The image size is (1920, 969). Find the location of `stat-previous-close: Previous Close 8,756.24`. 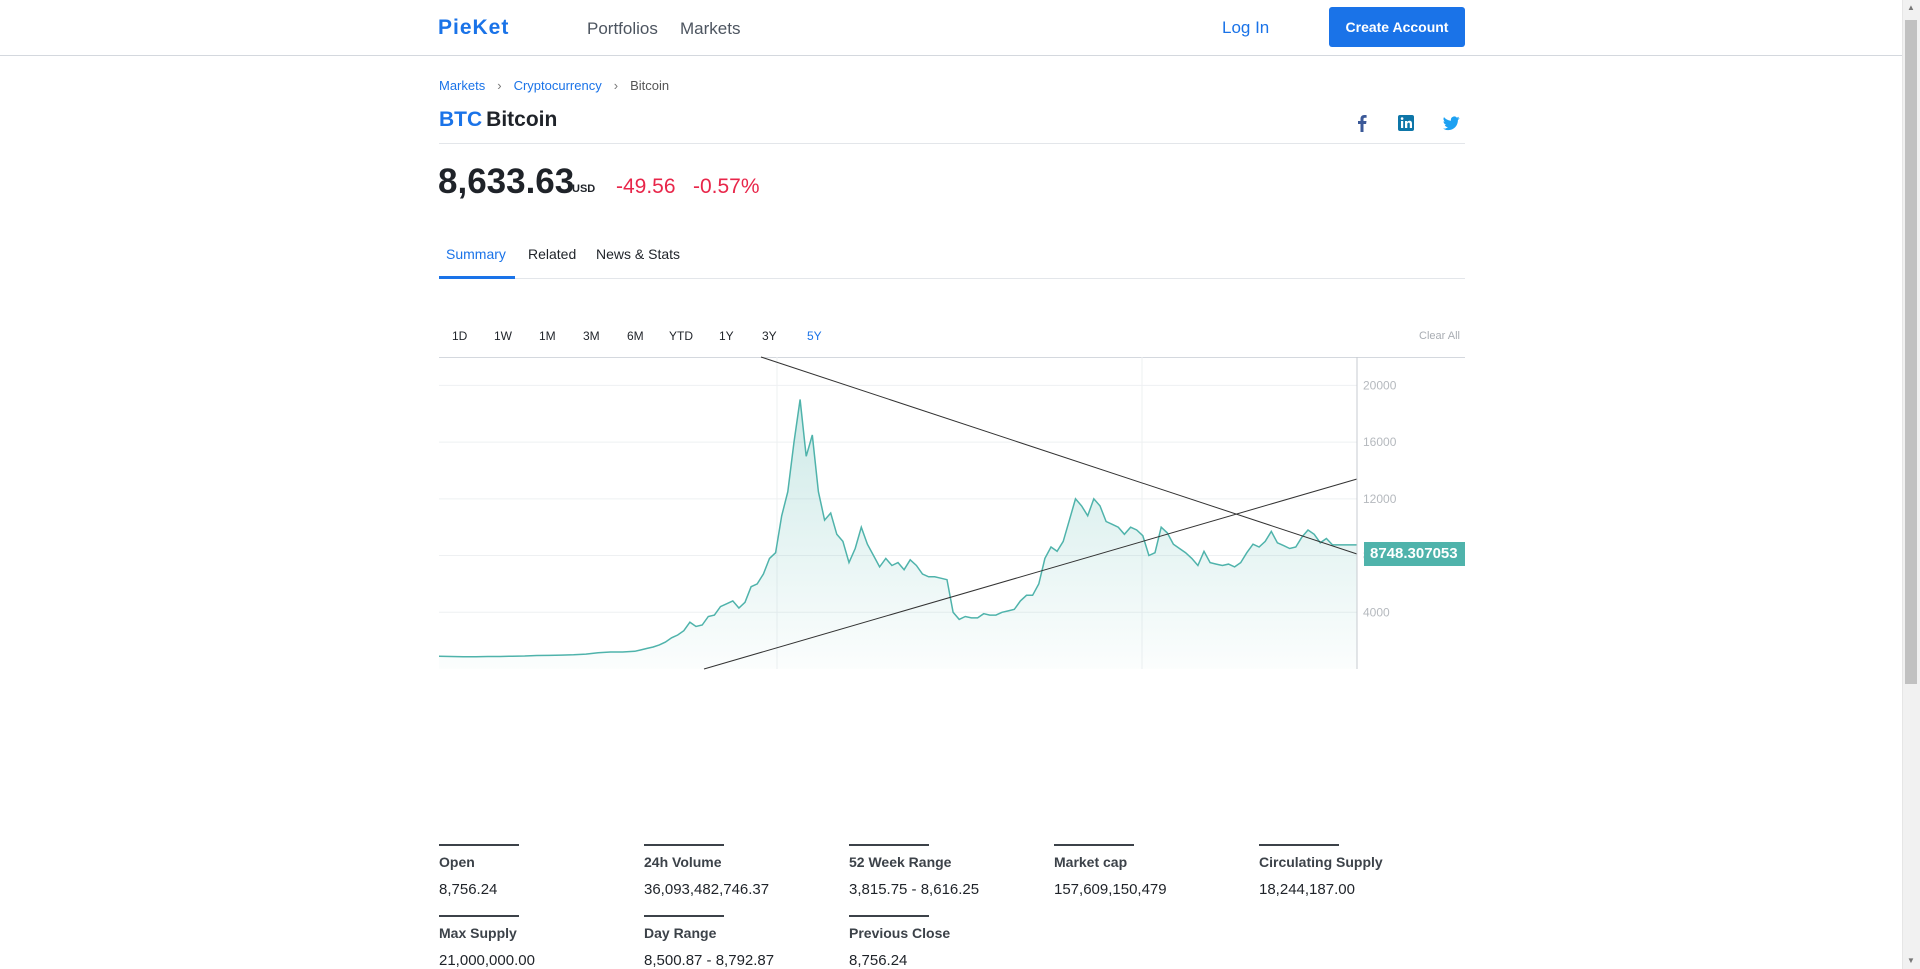

stat-previous-close: Previous Close 8,756.24 is located at coordinates (939, 942).